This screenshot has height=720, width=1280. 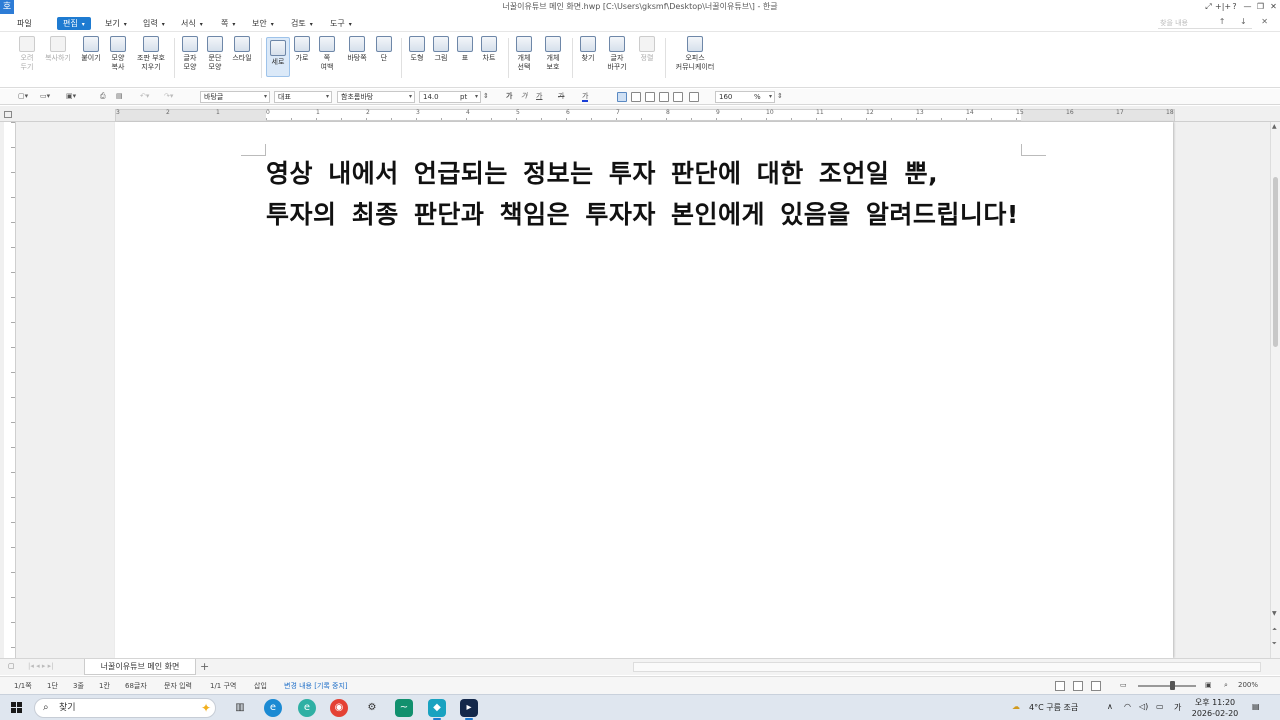 I want to click on menu-file: 파일, so click(x=24, y=23).